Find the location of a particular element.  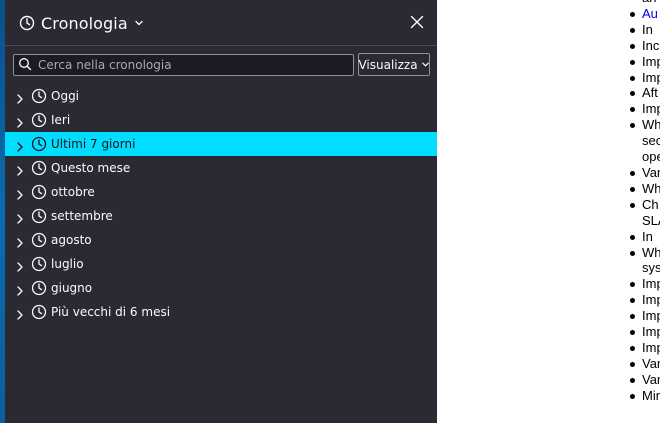

view-menu-button: Visualizza is located at coordinates (394, 64).